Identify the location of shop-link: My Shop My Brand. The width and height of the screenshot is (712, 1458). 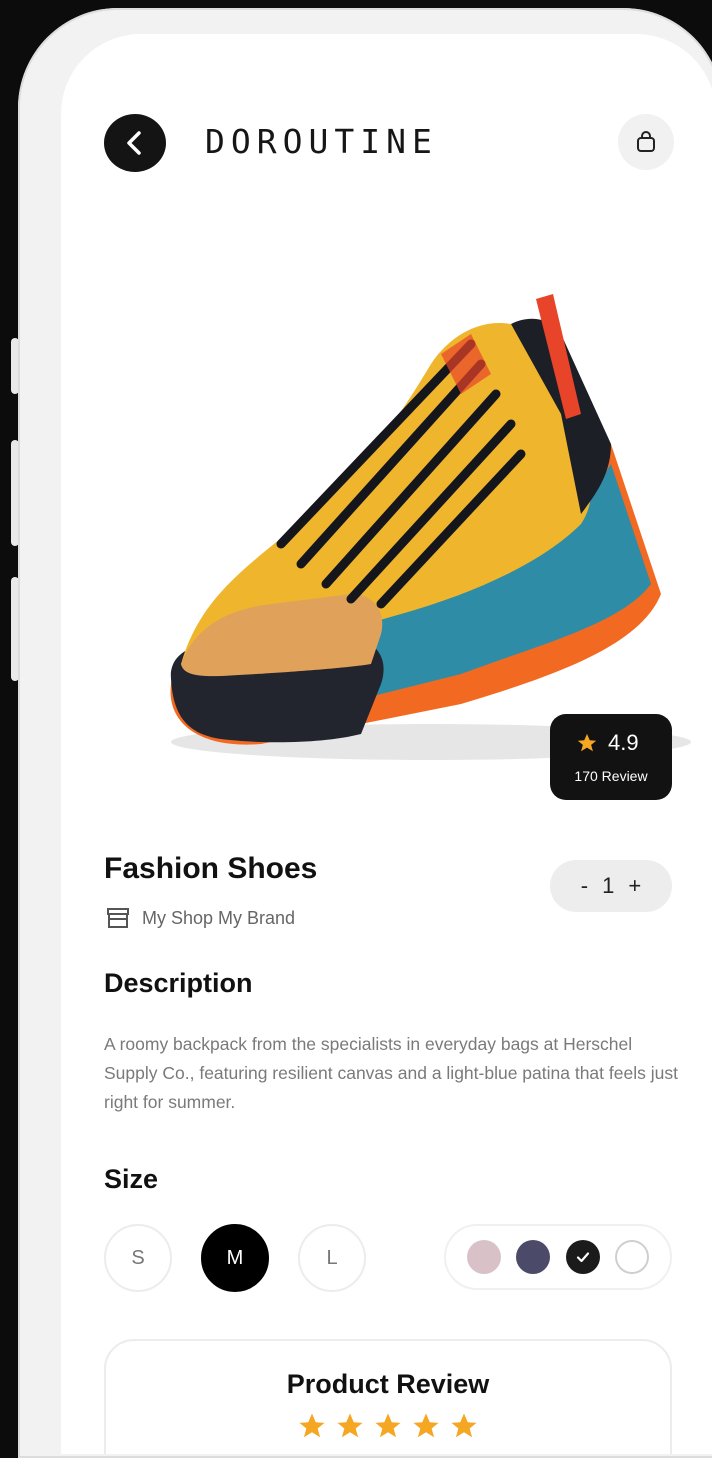
(200, 918).